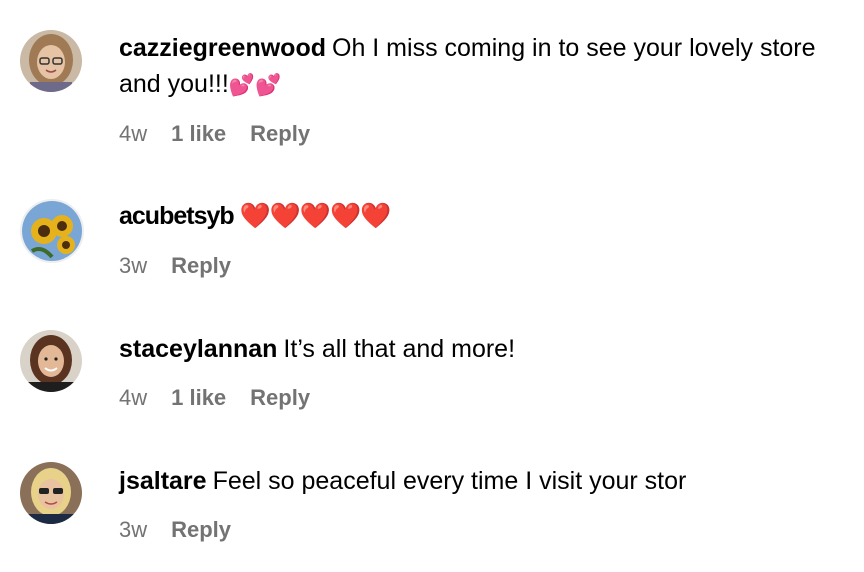 This screenshot has height=572, width=864. What do you see at coordinates (315, 216) in the screenshot?
I see `red-hearts-emoji: ❤️❤️❤️❤️❤️` at bounding box center [315, 216].